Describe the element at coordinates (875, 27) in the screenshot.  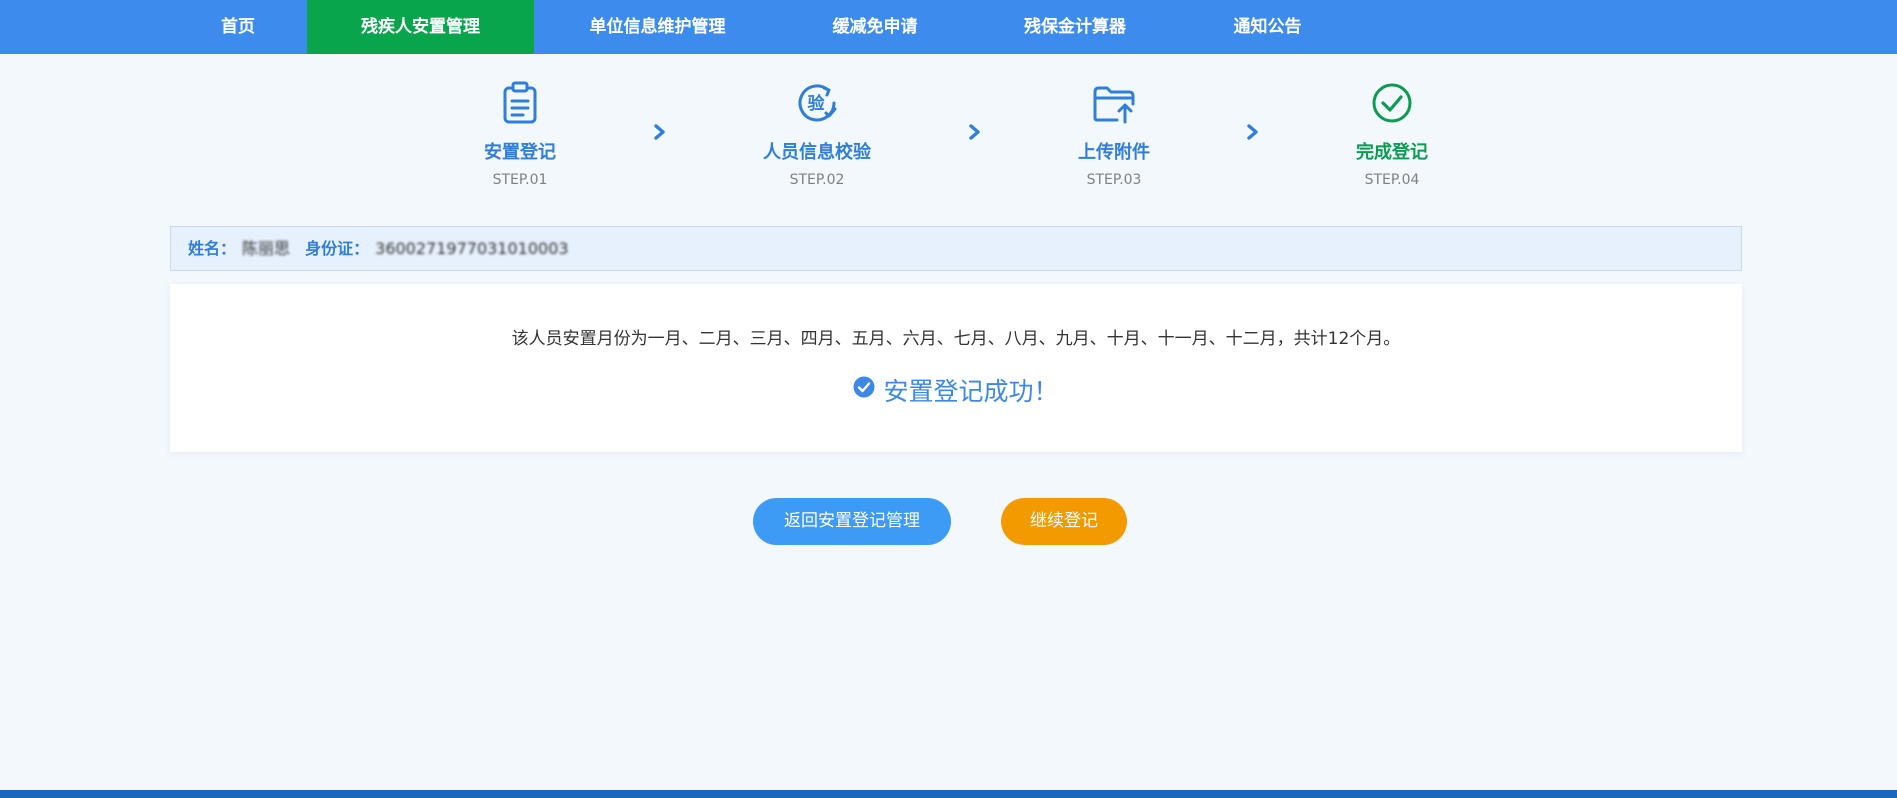
I see `nav-item-reduction-application: 缓减免申请` at that location.